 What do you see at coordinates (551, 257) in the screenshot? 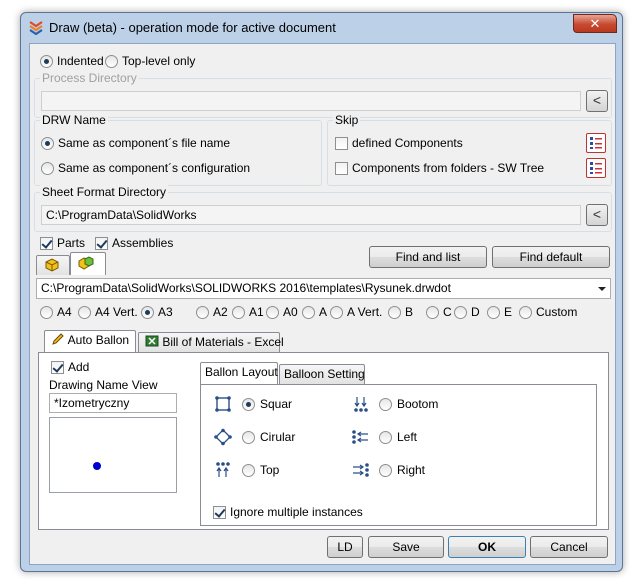
I see `find-default-button: Find default` at bounding box center [551, 257].